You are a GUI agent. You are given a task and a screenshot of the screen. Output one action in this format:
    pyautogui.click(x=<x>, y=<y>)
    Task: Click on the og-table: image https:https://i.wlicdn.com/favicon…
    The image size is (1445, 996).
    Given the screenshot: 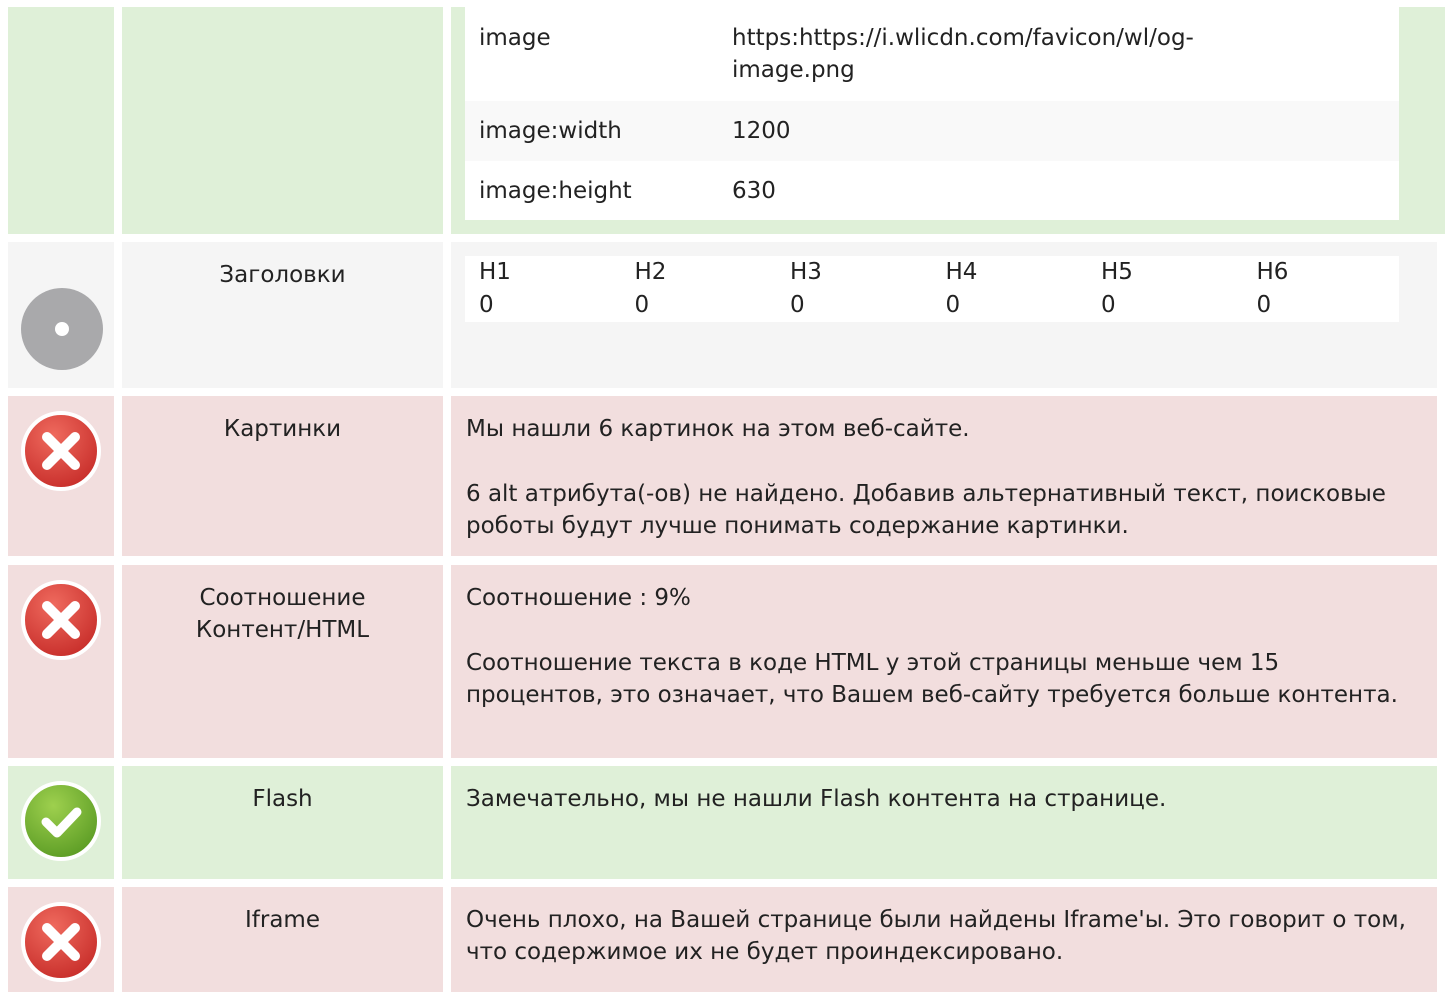 What is the action you would take?
    pyautogui.click(x=932, y=113)
    